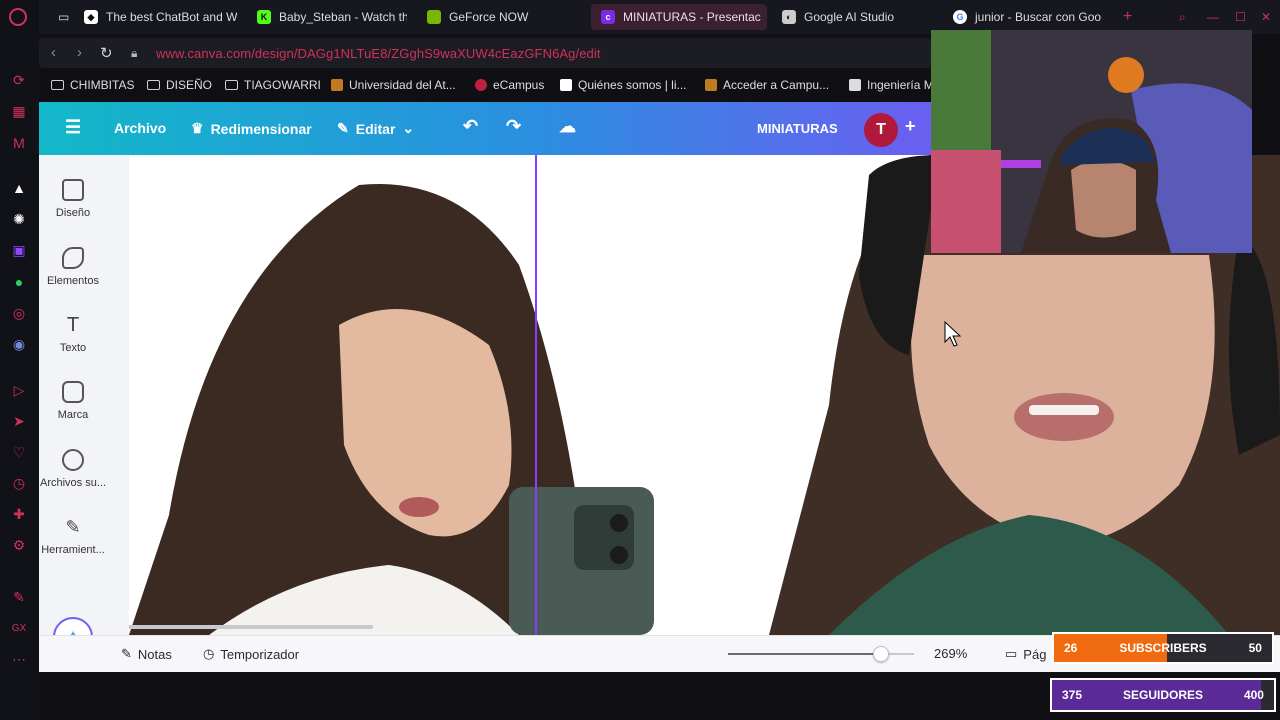  I want to click on bookmark-folder: DISEÑO, so click(179, 85).